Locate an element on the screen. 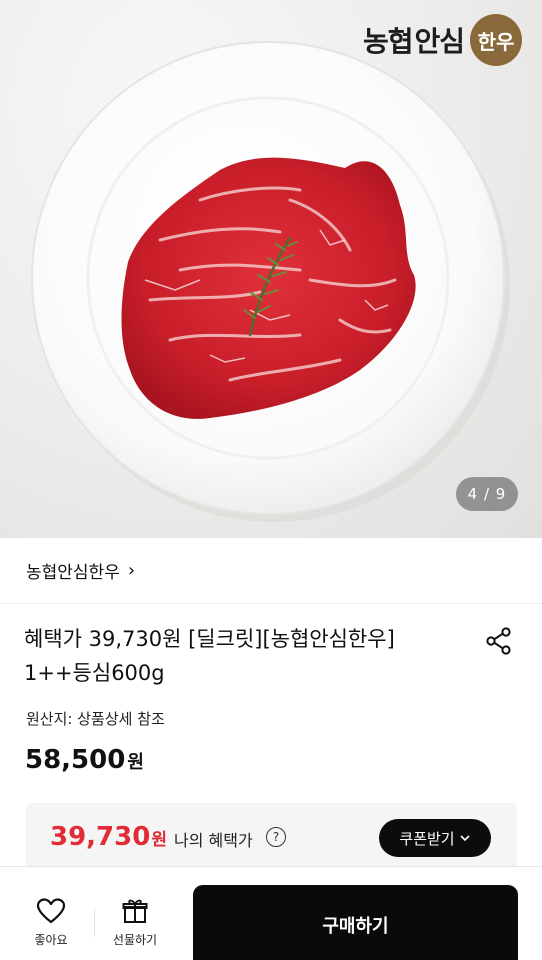  price-value: 58,500 is located at coordinates (75, 760).